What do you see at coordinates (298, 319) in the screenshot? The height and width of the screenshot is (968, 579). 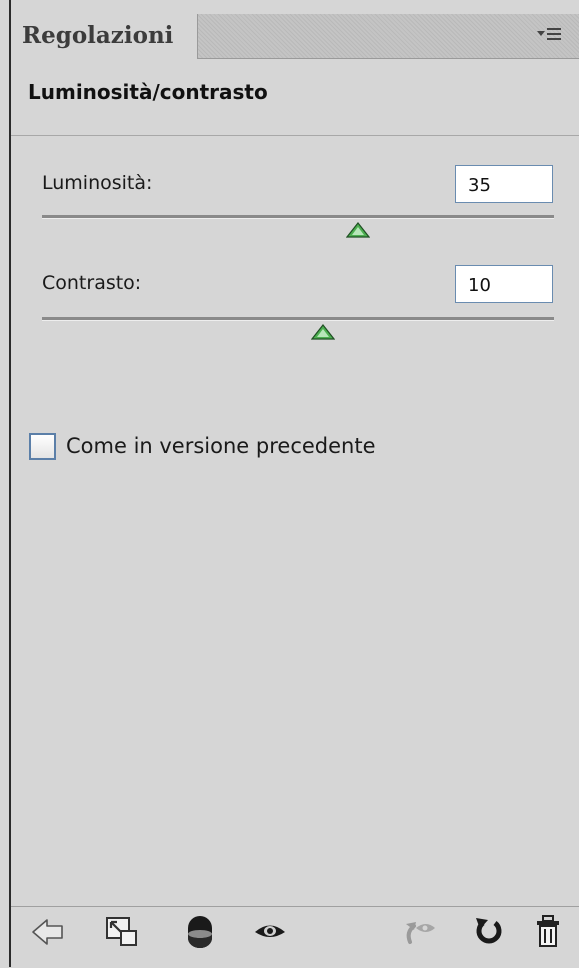 I see `contrast-slider-track` at bounding box center [298, 319].